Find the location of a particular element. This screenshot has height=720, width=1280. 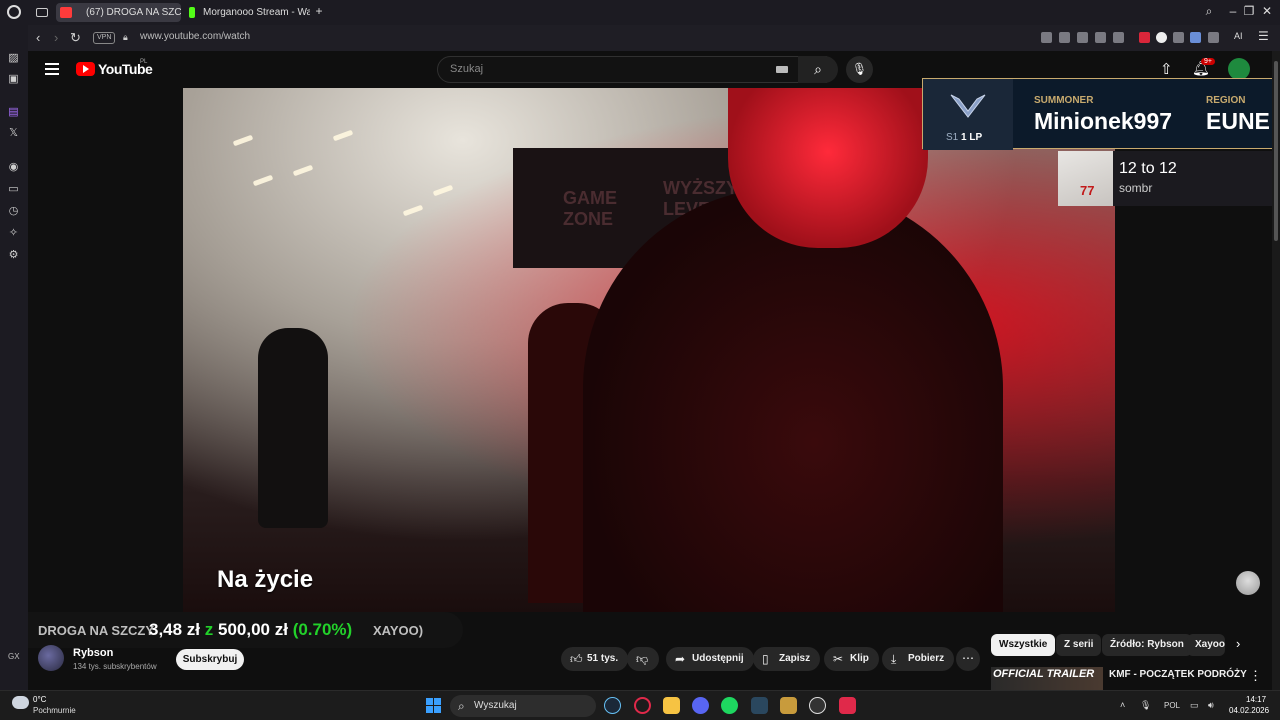

volume-icon: 🔊︎ is located at coordinates (1211, 705).